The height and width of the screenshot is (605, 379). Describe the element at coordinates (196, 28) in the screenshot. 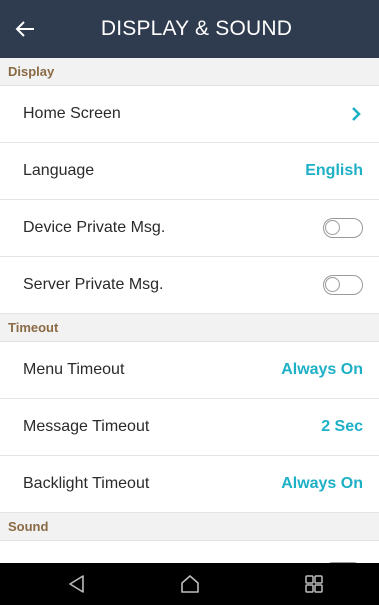

I see `page-title: DISPLAY & SOUND` at that location.